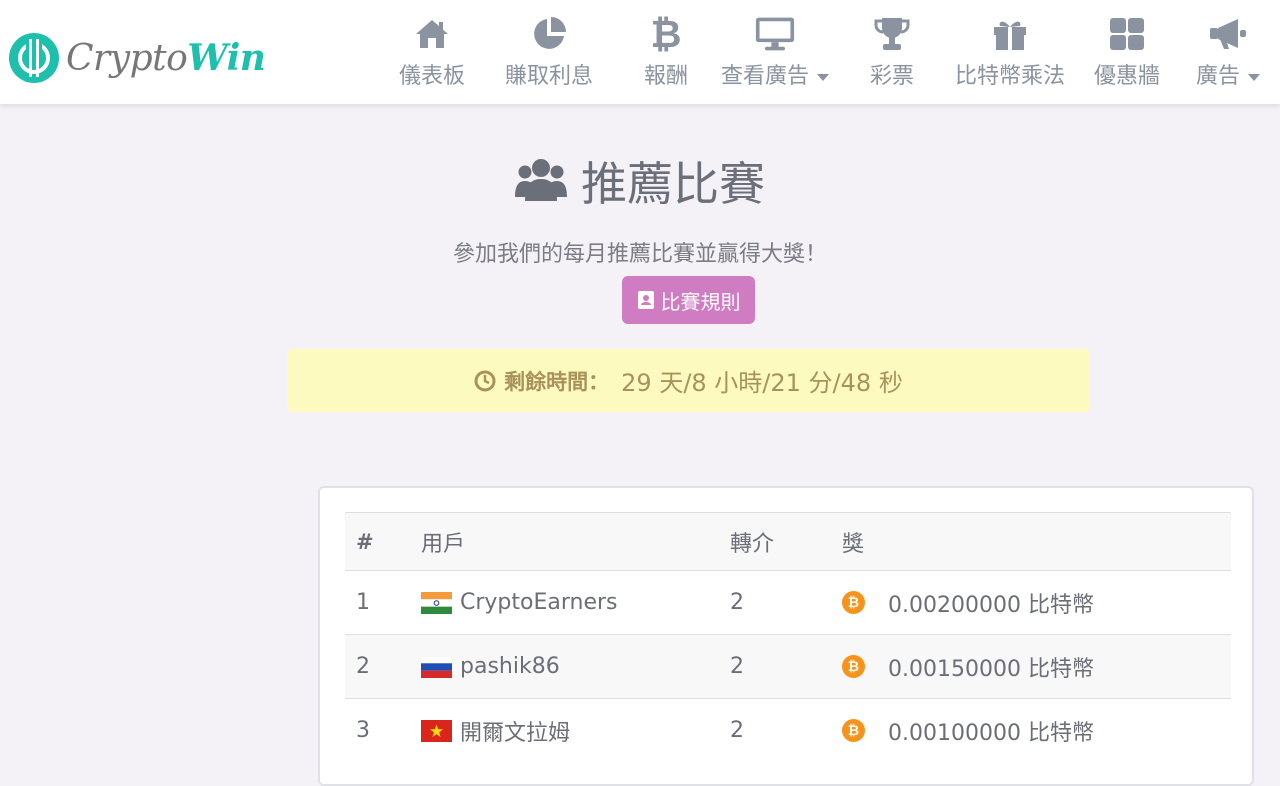  Describe the element at coordinates (700, 301) in the screenshot. I see `contest-rules-label: 比賽規則` at that location.